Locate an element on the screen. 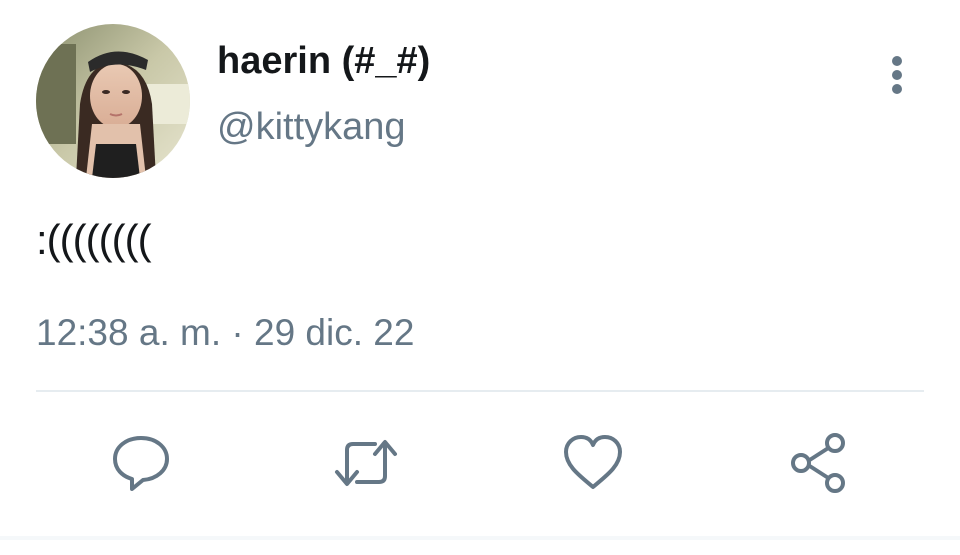 The height and width of the screenshot is (555, 960). heart-outline-icon is located at coordinates (593, 462).